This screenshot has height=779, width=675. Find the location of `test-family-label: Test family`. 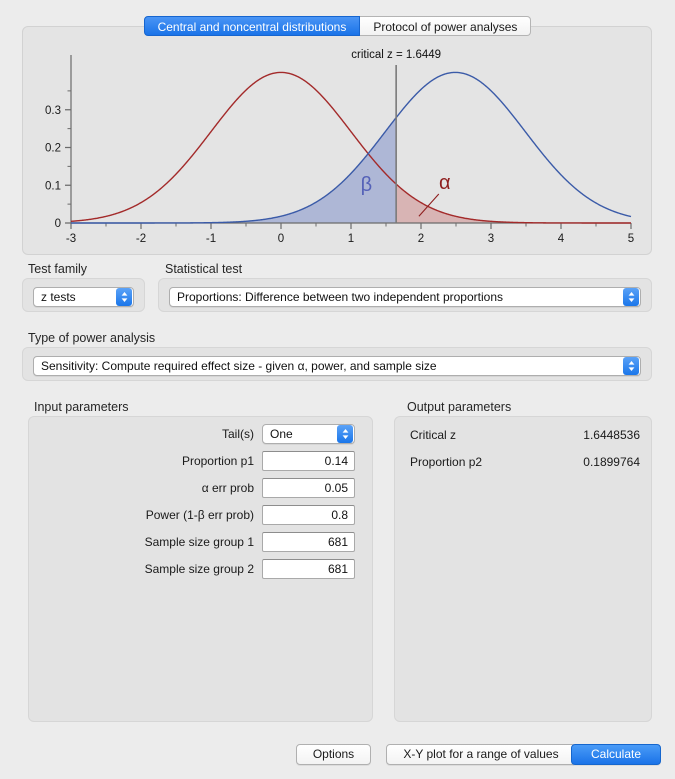

test-family-label: Test family is located at coordinates (58, 269).